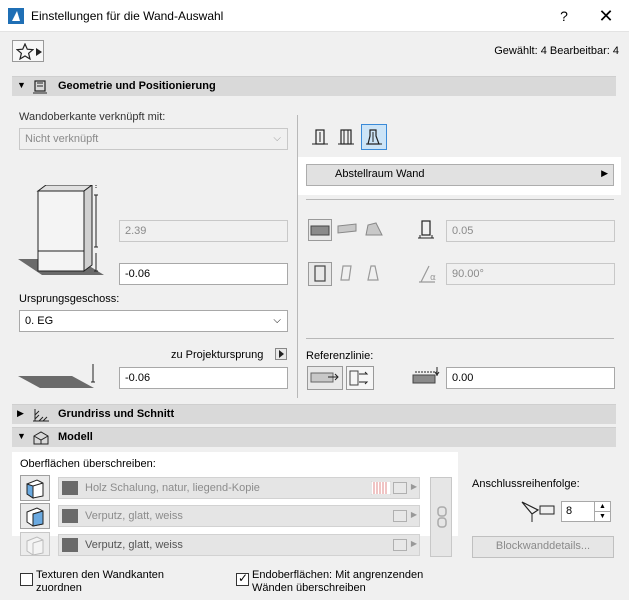  What do you see at coordinates (239, 545) in the screenshot?
I see `surface-selector-3: Verputz, glatt, weiss ▶` at bounding box center [239, 545].